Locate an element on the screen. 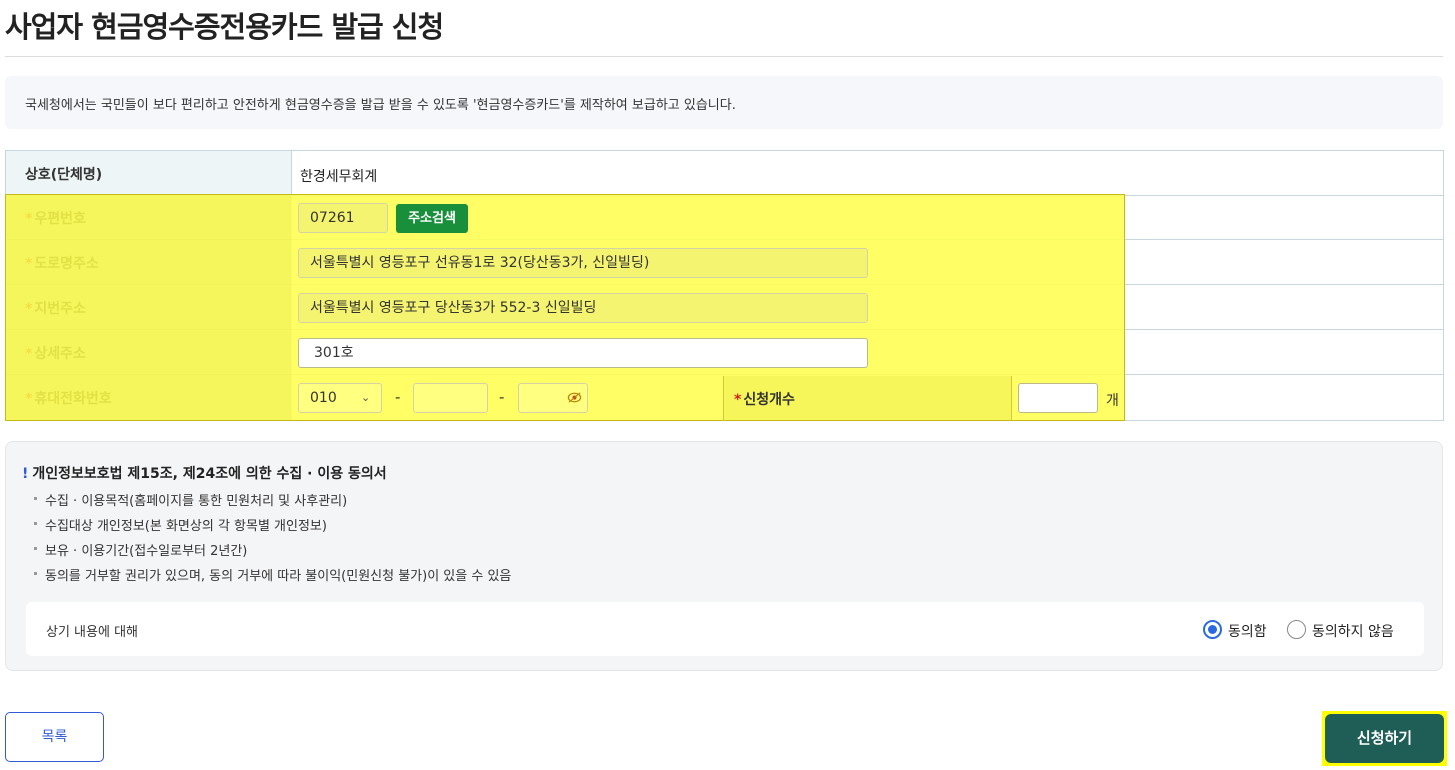  row-company: 상호(단체명) 한경세무회계 is located at coordinates (724, 173).